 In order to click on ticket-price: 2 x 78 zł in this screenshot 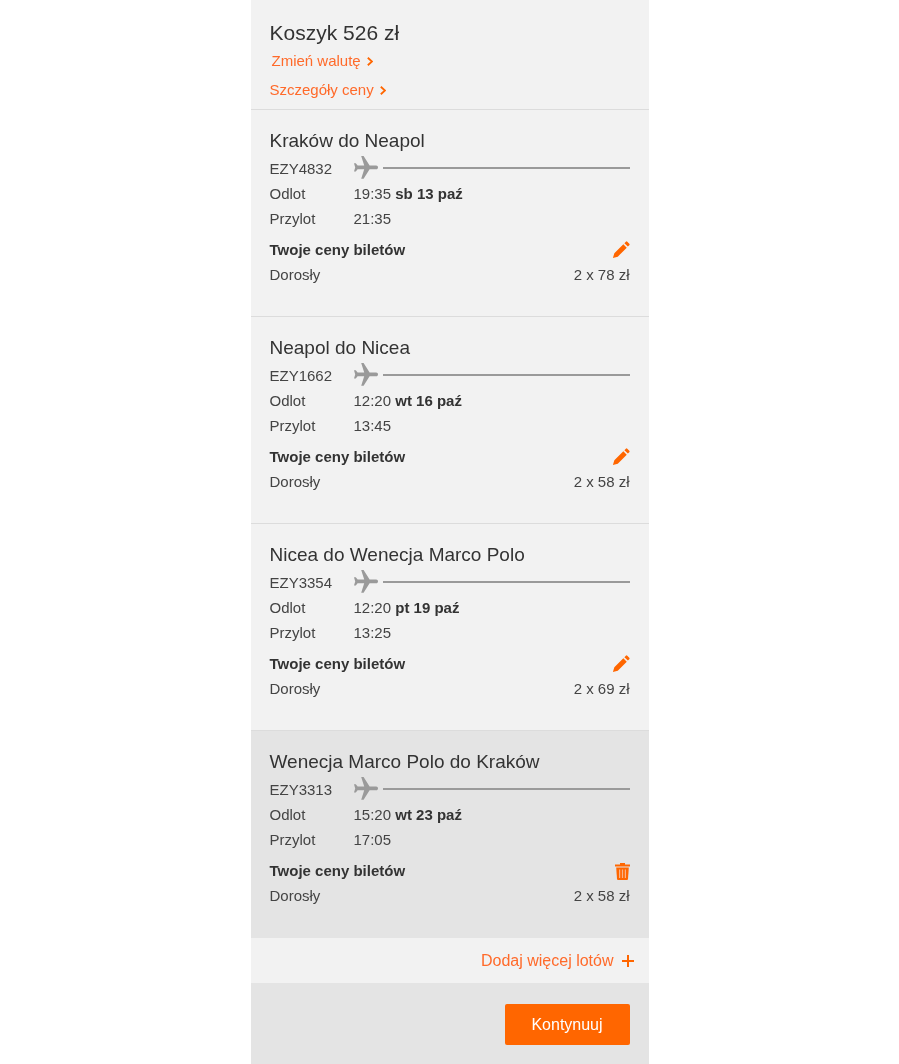, I will do `click(601, 275)`.